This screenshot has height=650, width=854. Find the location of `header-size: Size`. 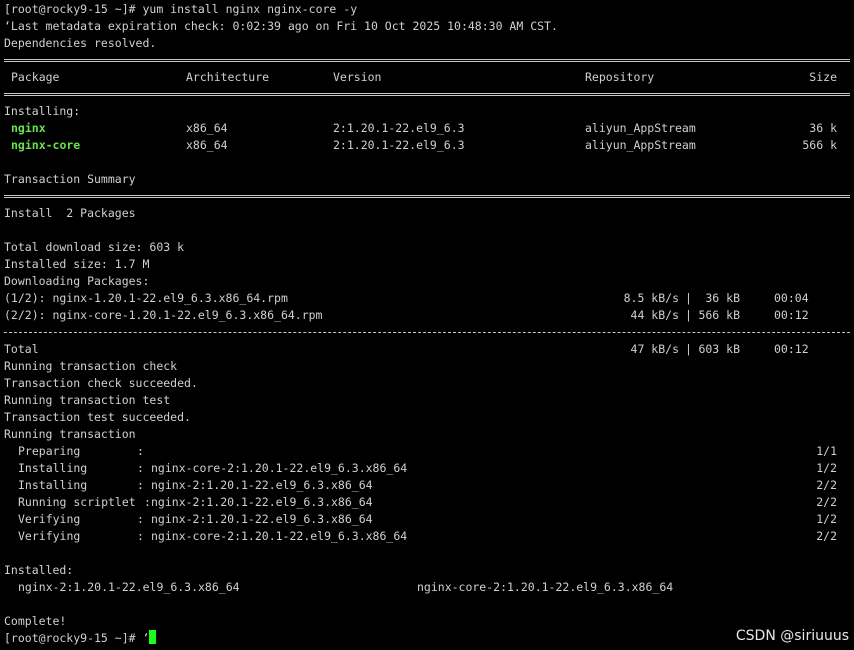

header-size: Size is located at coordinates (823, 77).